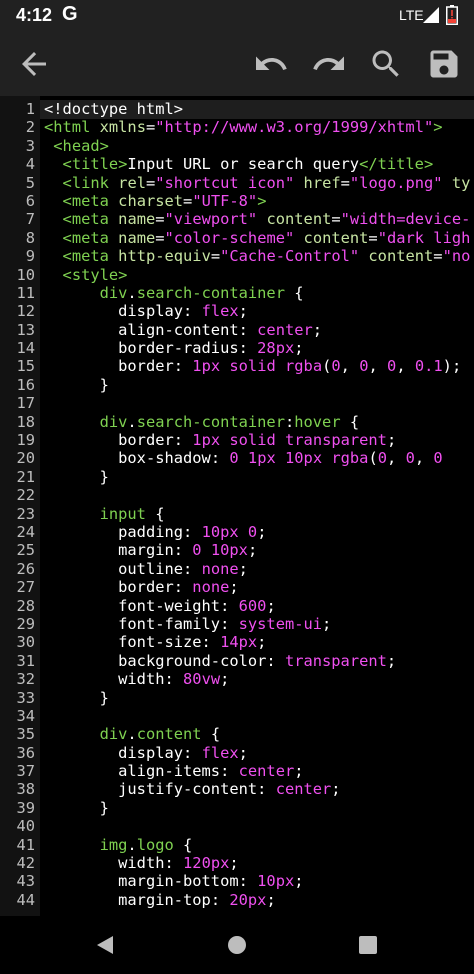 This screenshot has height=974, width=474. What do you see at coordinates (237, 698) in the screenshot?
I see `code-line: 33 }` at bounding box center [237, 698].